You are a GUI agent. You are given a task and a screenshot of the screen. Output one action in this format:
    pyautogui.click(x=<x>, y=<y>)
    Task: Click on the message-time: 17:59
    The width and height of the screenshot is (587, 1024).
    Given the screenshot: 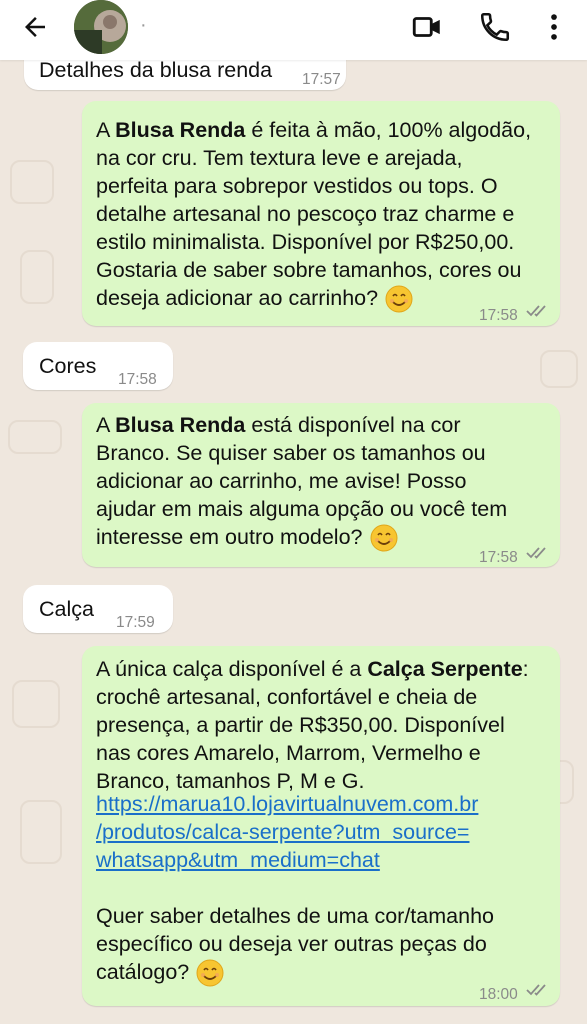 What is the action you would take?
    pyautogui.click(x=135, y=622)
    